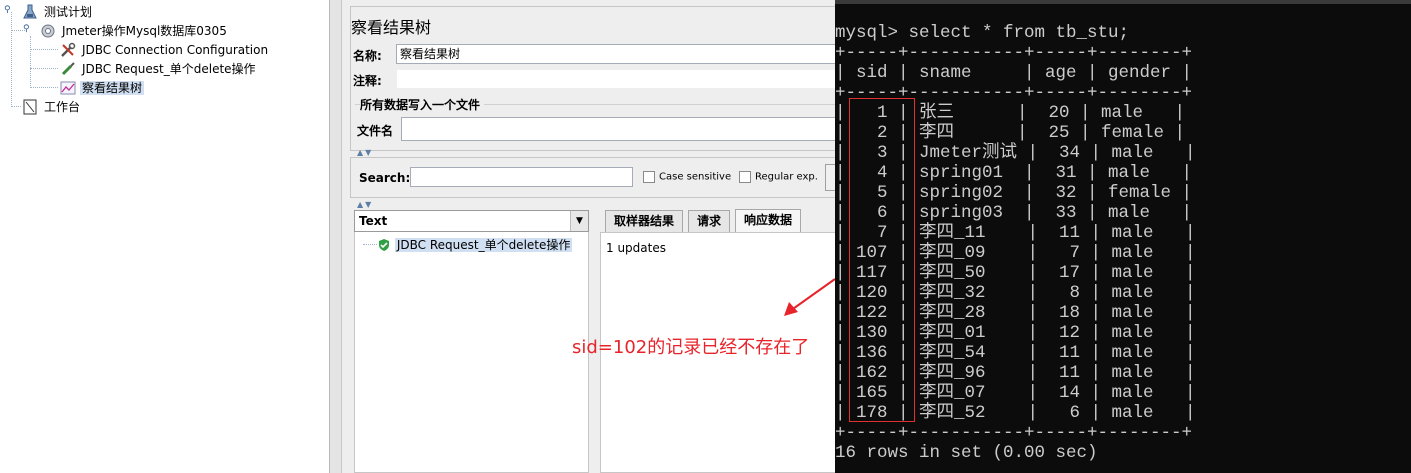  What do you see at coordinates (169, 68) in the screenshot?
I see `tree-item-label: JDBC Request_单个delete操作` at bounding box center [169, 68].